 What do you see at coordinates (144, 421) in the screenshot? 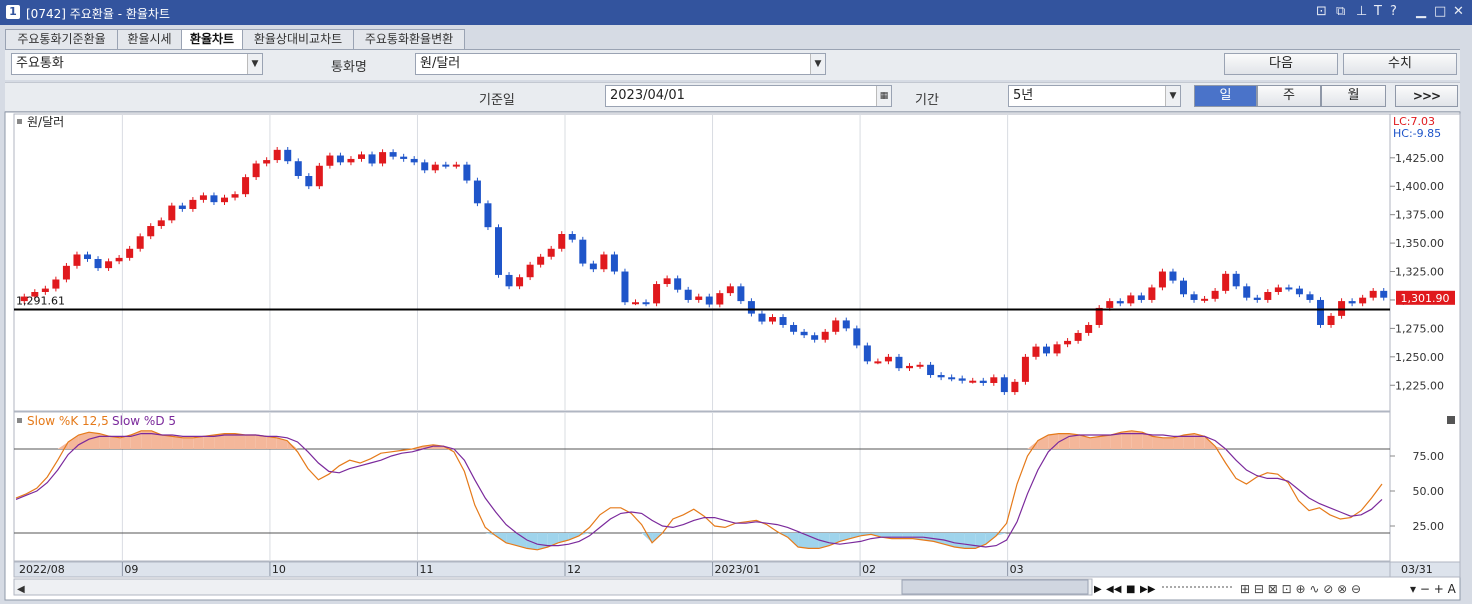
I see `oscillator-title-d: Slow %D 5` at bounding box center [144, 421].